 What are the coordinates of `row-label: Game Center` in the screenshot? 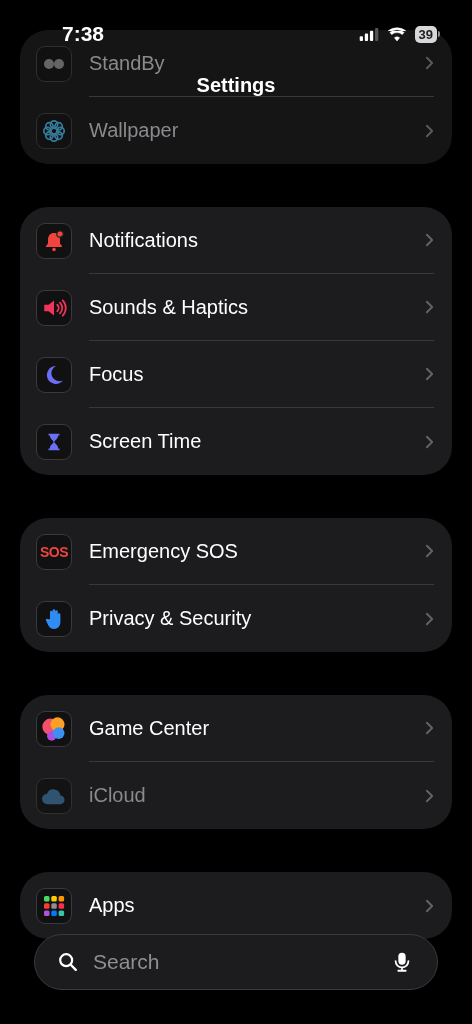 It's located at (149, 728).